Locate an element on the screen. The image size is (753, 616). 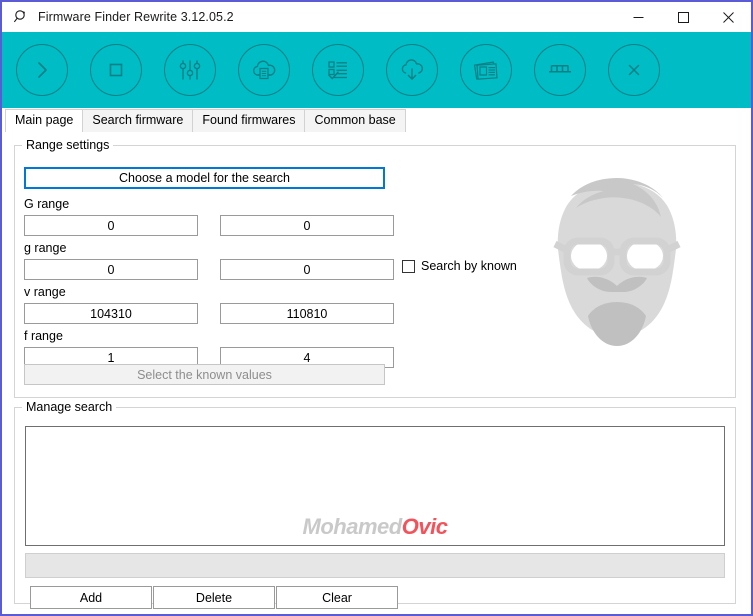
tab-common-base: Common base is located at coordinates (355, 120).